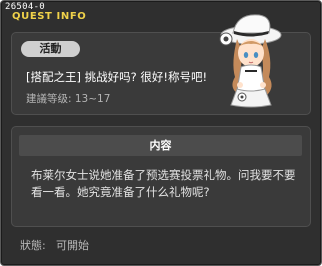 The width and height of the screenshot is (322, 266). Describe the element at coordinates (163, 183) in the screenshot. I see `content-text: 布莱尔女士说她准备了预选赛投票礼物。问我要不要看一看。她究竟准备了什么礼物呢?` at that location.